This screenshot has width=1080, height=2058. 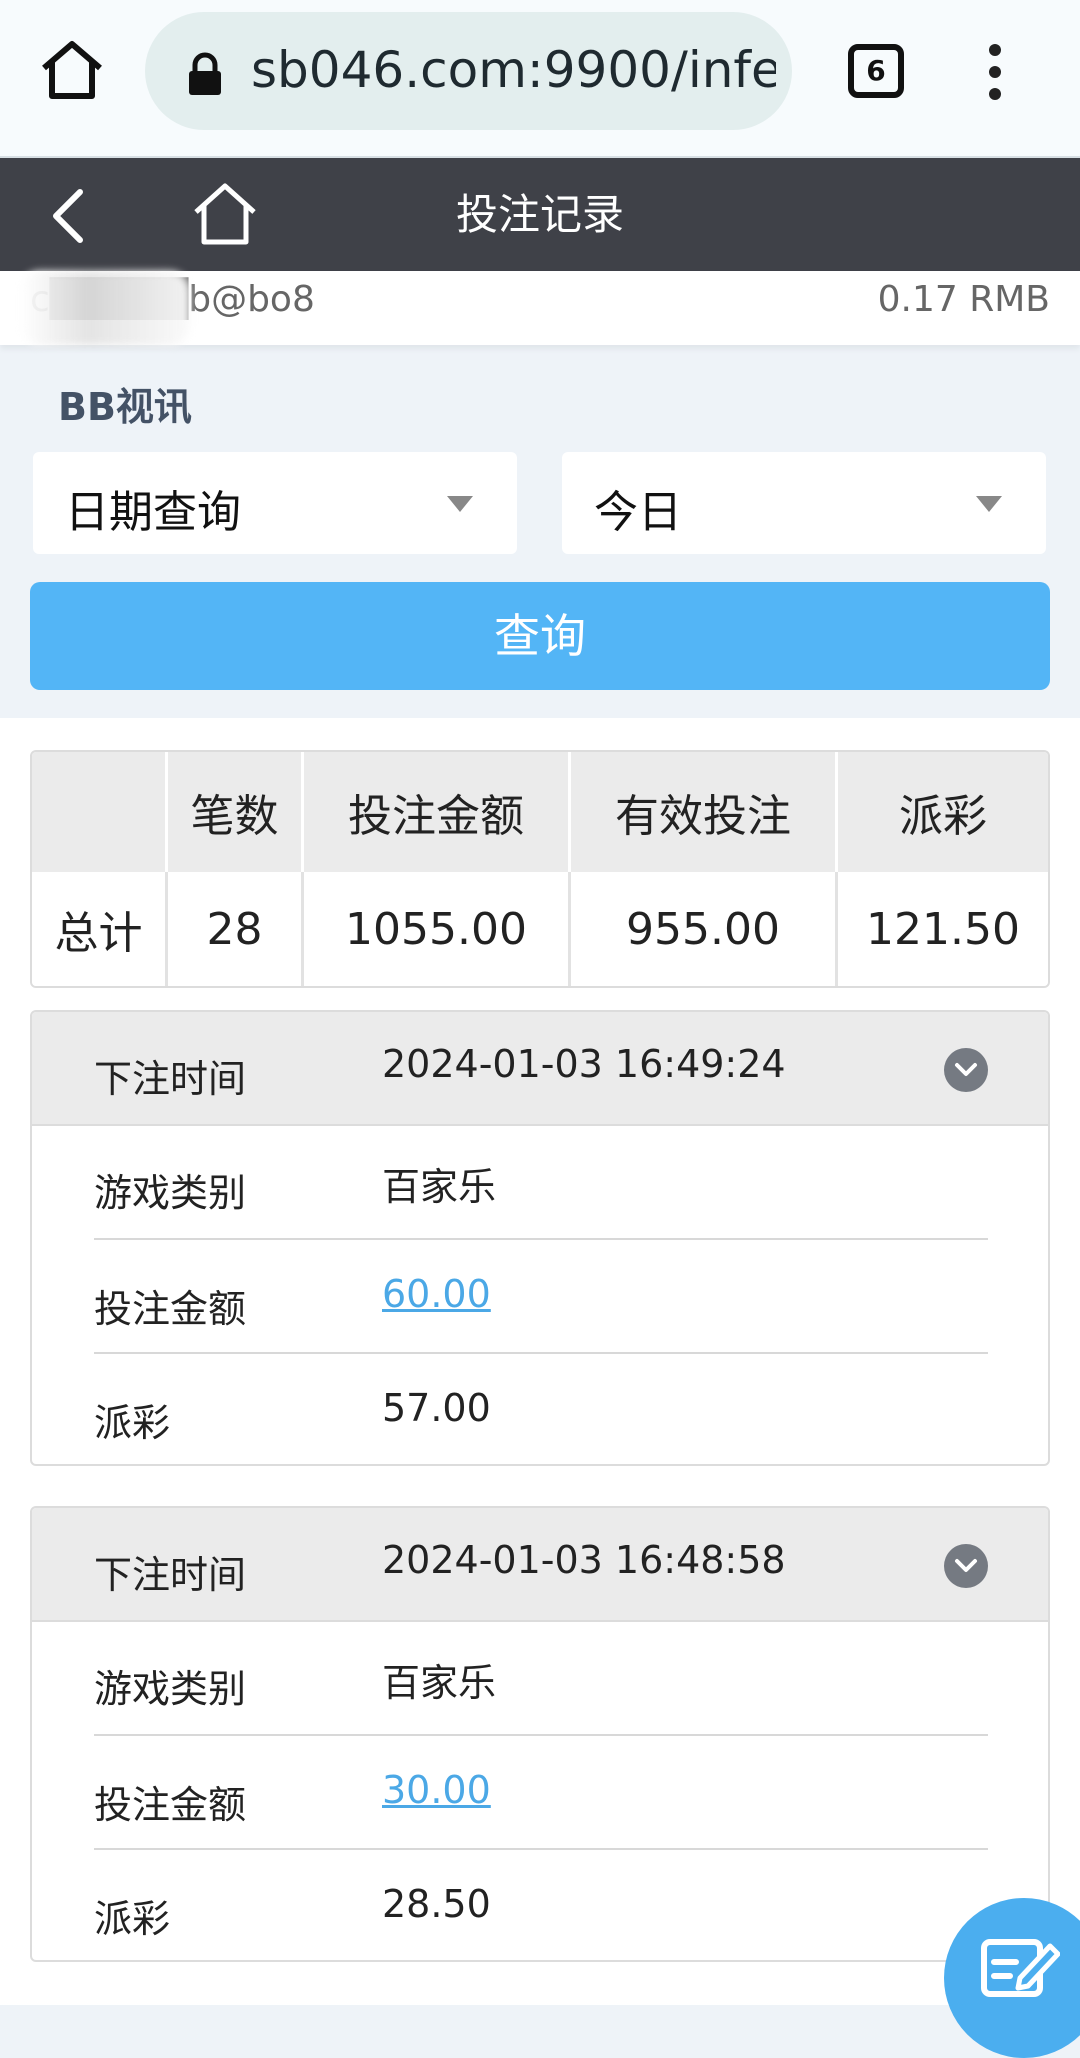 I want to click on summary-total-row: 总计 28 1055.00 955.00 121.50, so click(x=540, y=929).